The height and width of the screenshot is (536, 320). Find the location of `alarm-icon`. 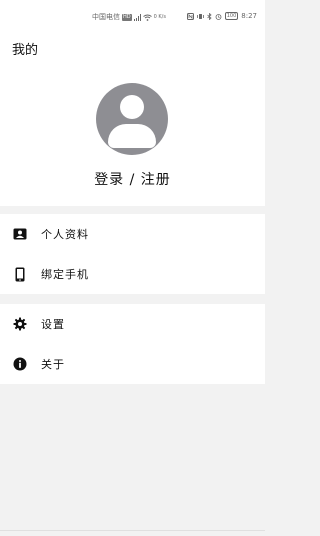

alarm-icon is located at coordinates (218, 16).